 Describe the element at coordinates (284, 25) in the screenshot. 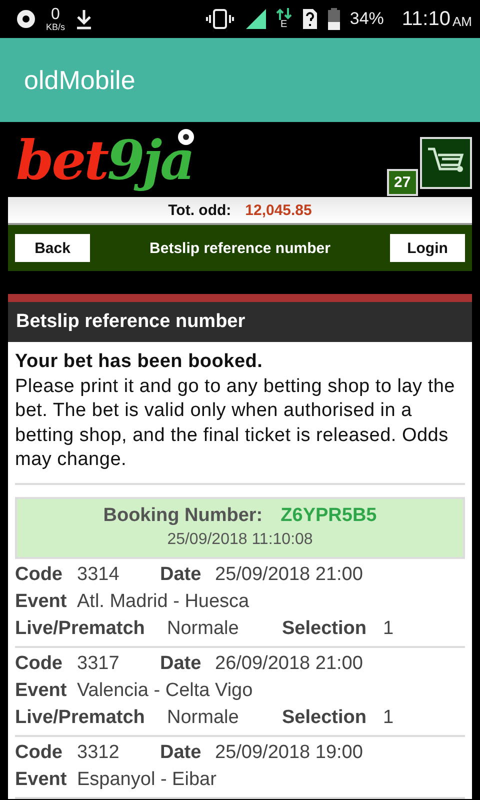

I see `network-type: E` at that location.